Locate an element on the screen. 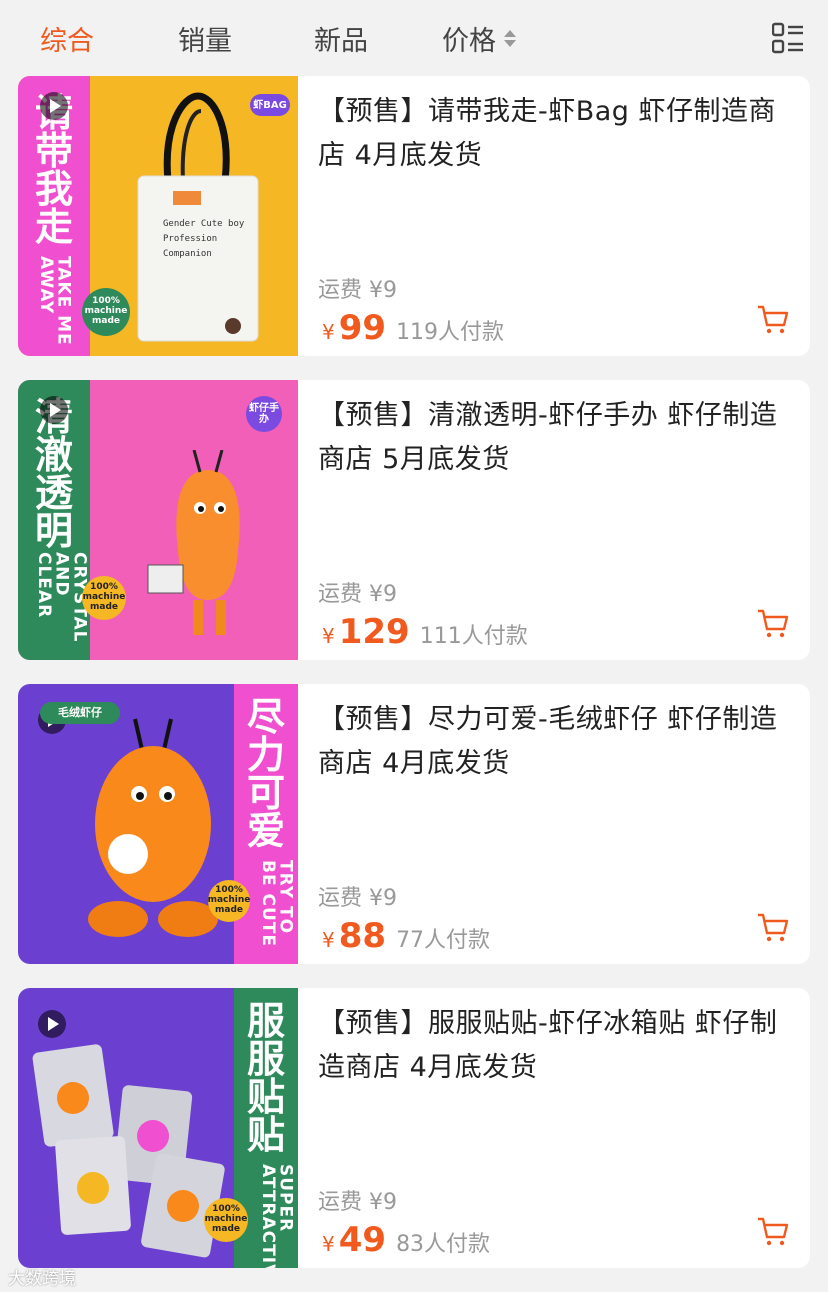 The height and width of the screenshot is (1292, 828). svg-text: Profession is located at coordinates (190, 239).